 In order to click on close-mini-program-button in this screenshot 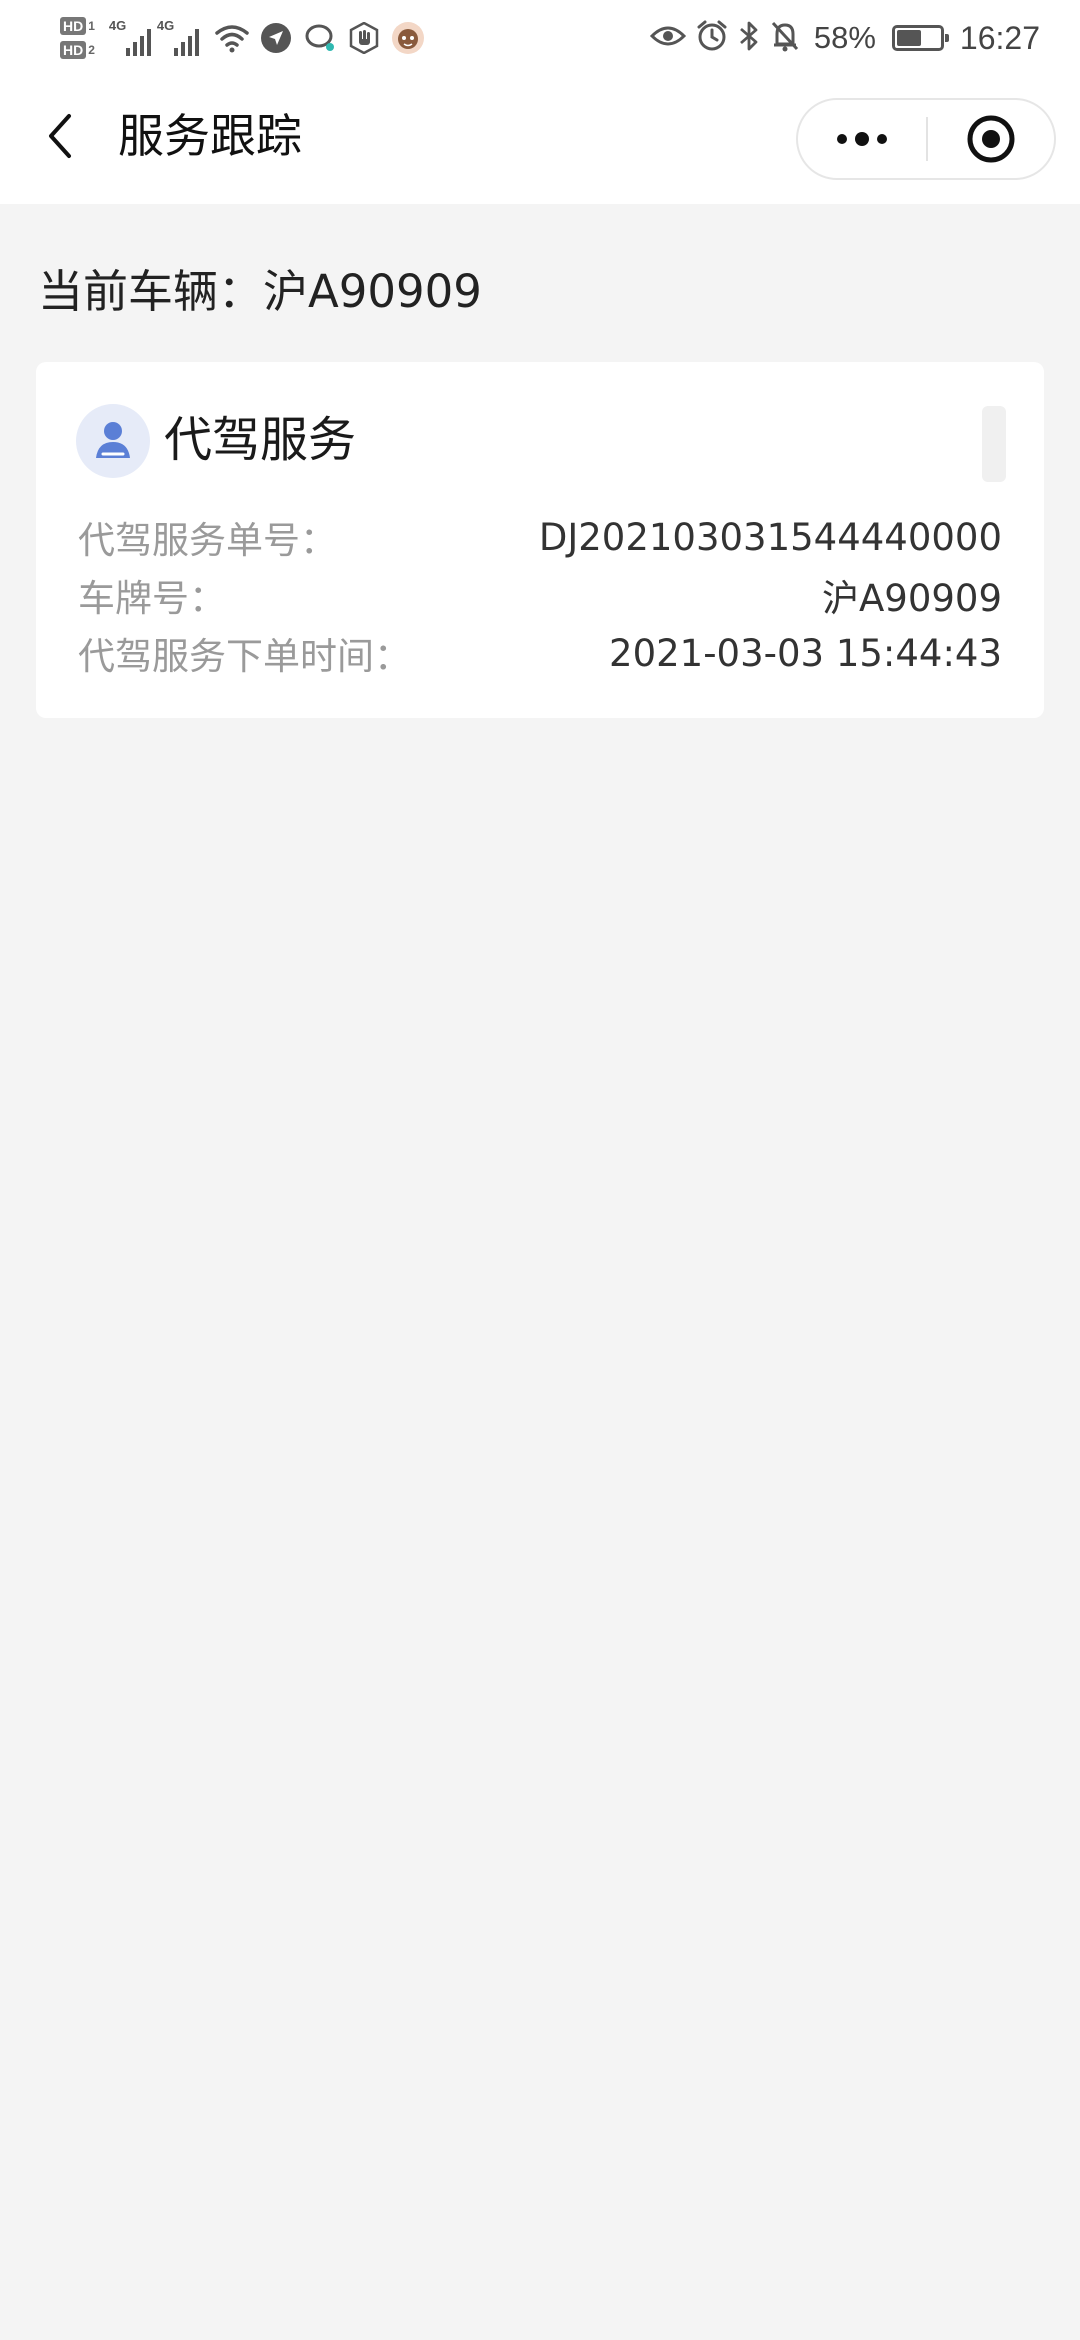, I will do `click(991, 139)`.